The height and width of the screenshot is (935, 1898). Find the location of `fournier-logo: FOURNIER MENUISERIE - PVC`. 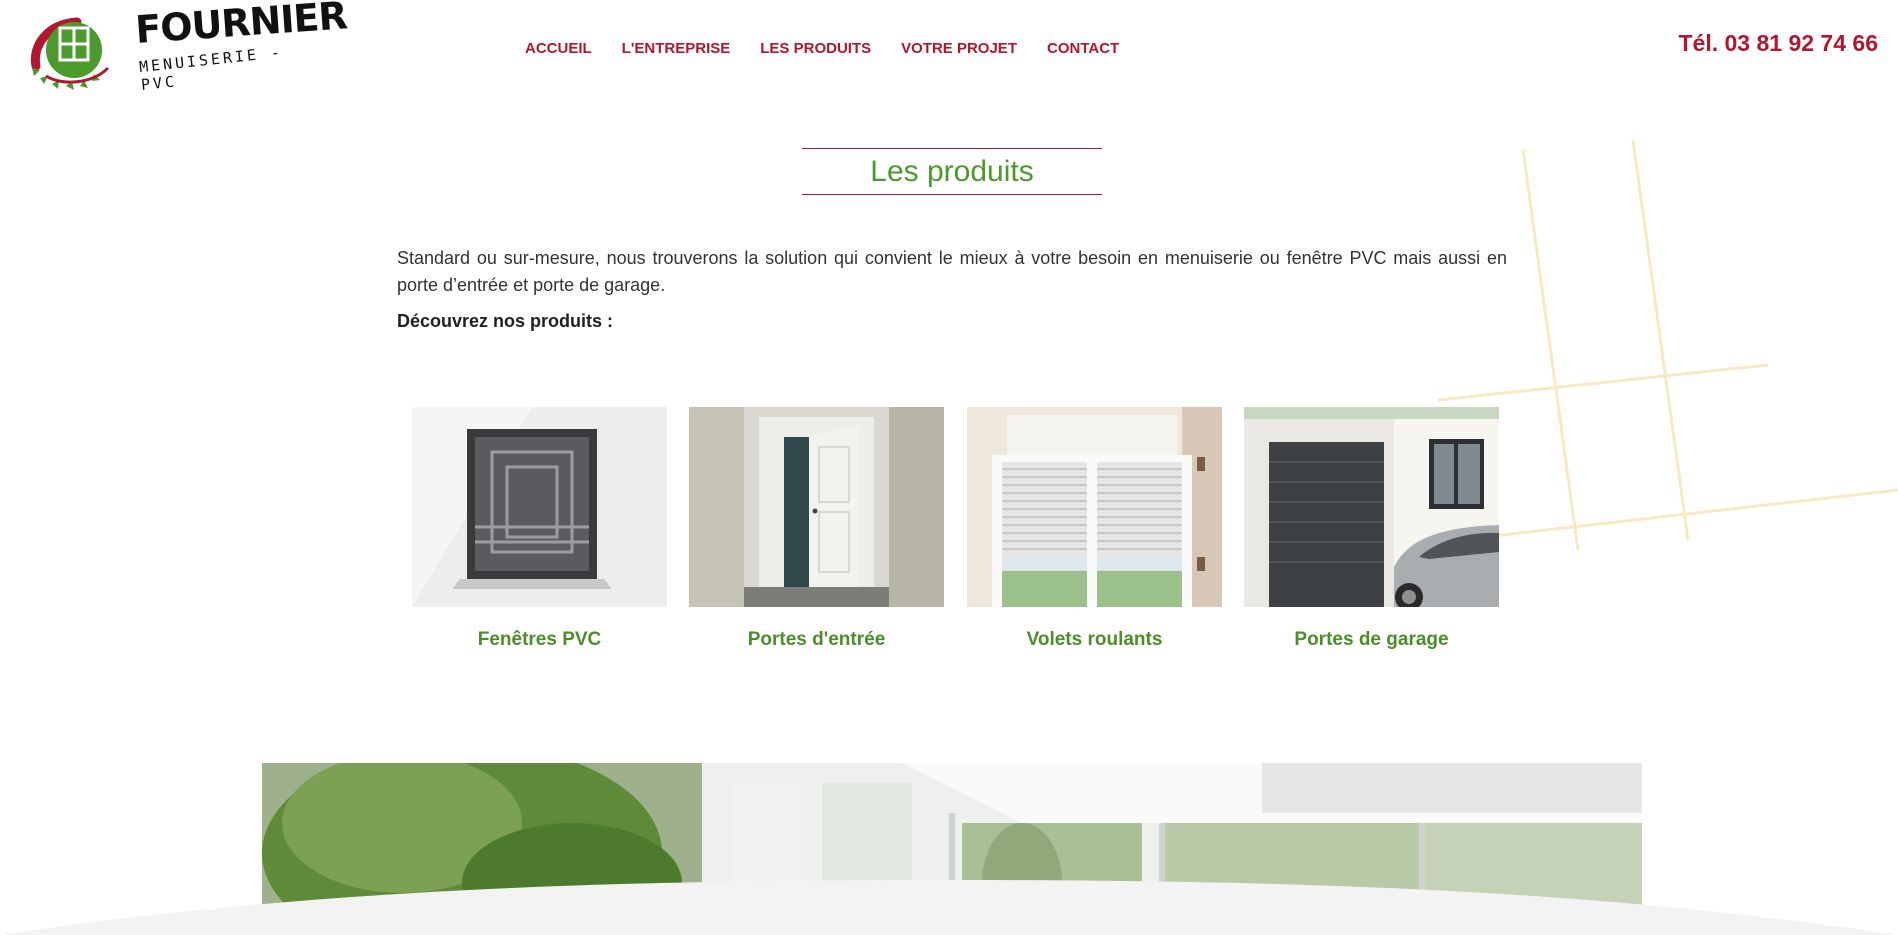

fournier-logo: FOURNIER MENUISERIE - PVC is located at coordinates (185, 47).